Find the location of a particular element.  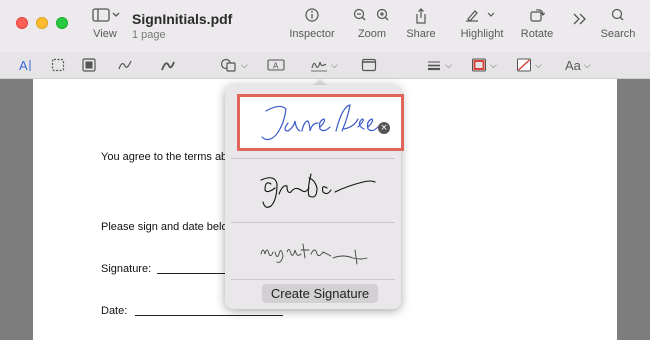

close-window-button is located at coordinates (22, 23).